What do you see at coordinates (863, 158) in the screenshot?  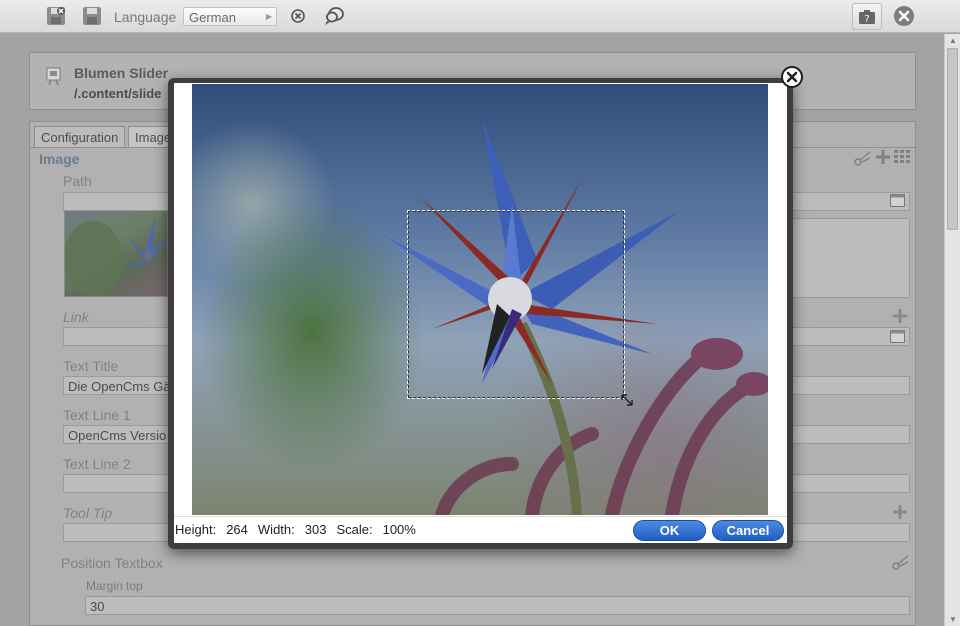 I see `scissors-icon` at bounding box center [863, 158].